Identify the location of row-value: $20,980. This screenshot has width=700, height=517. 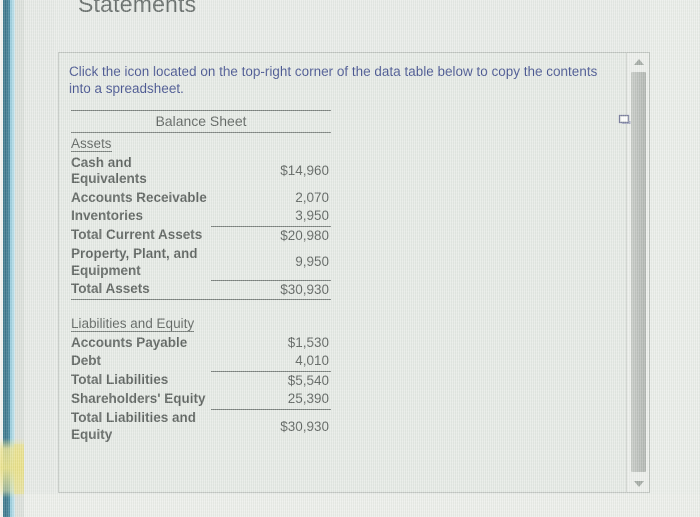
(271, 235).